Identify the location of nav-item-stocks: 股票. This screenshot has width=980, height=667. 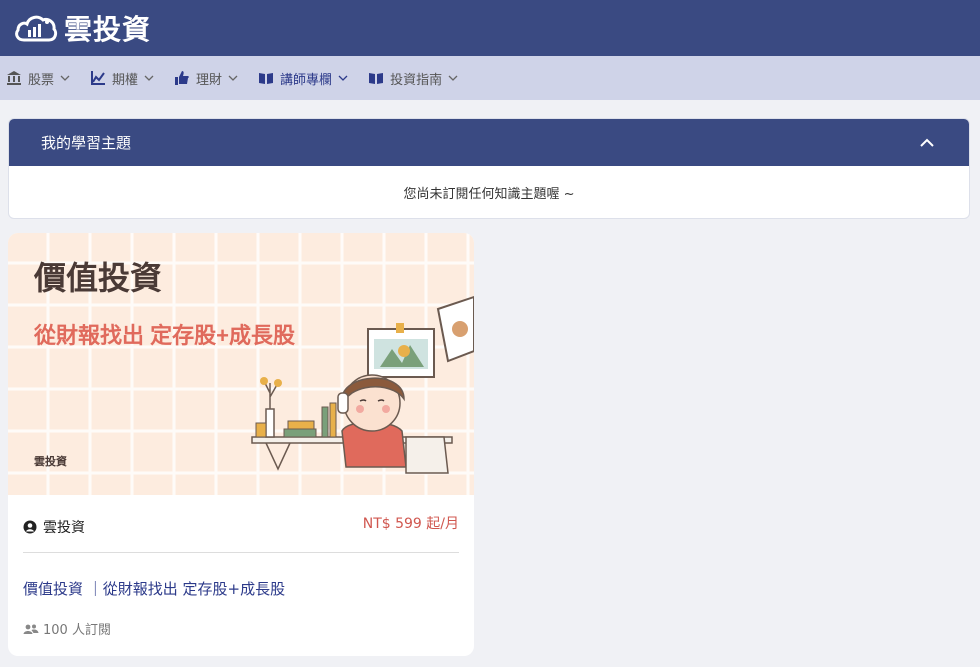
(38, 78).